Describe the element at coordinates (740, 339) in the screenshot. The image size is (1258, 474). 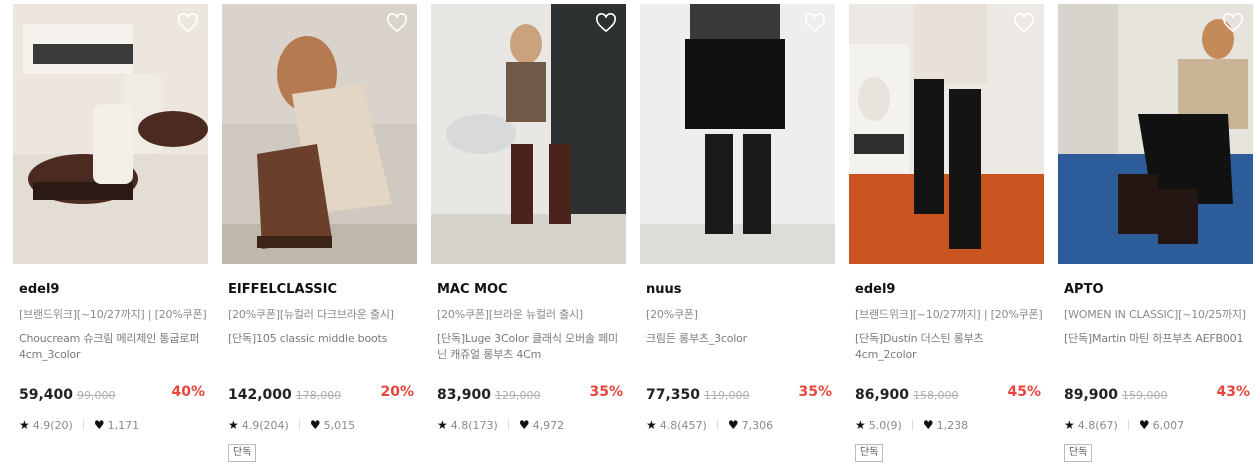
I see `product-title: 크림든 롱부츠_3color` at that location.